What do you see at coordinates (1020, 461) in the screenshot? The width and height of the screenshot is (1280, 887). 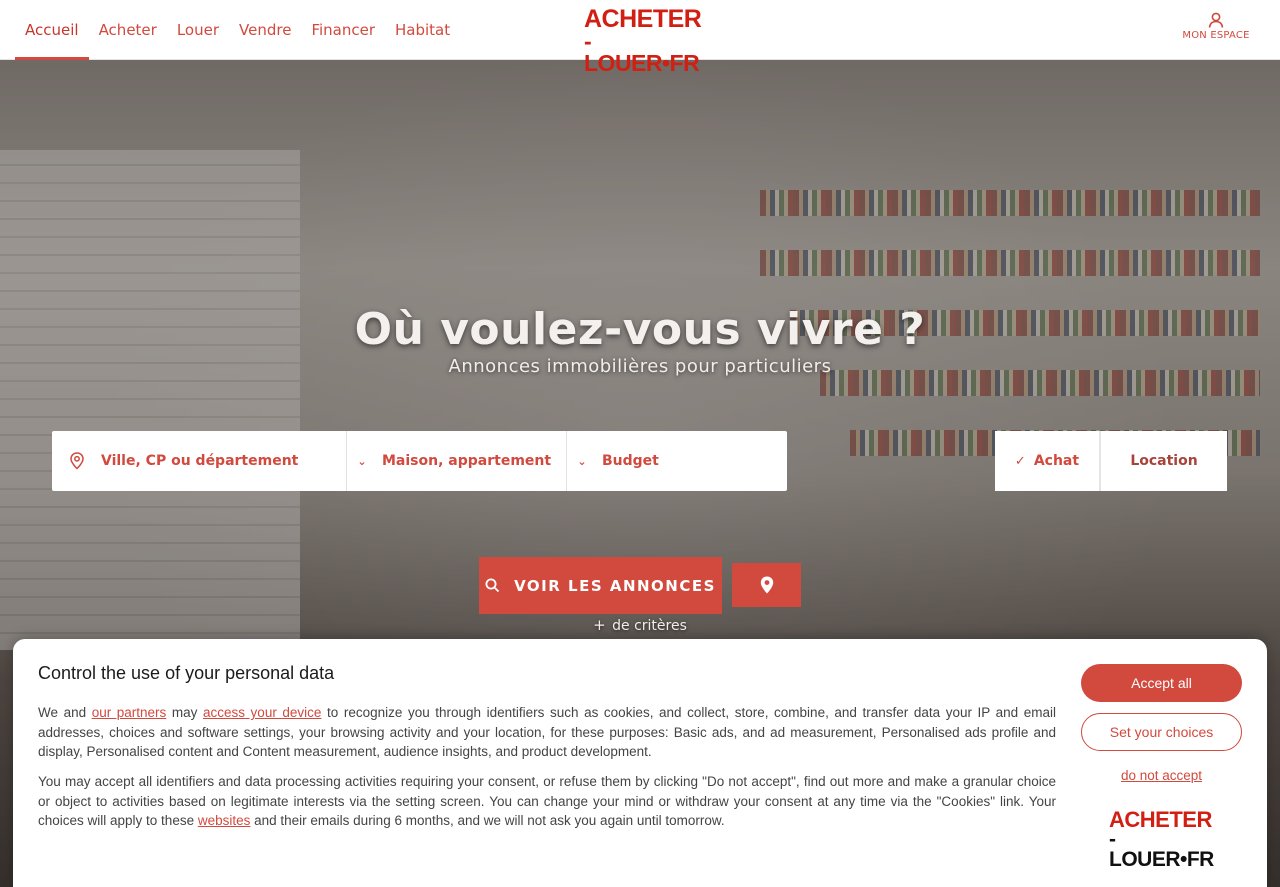 I see `check-icon: ✓` at bounding box center [1020, 461].